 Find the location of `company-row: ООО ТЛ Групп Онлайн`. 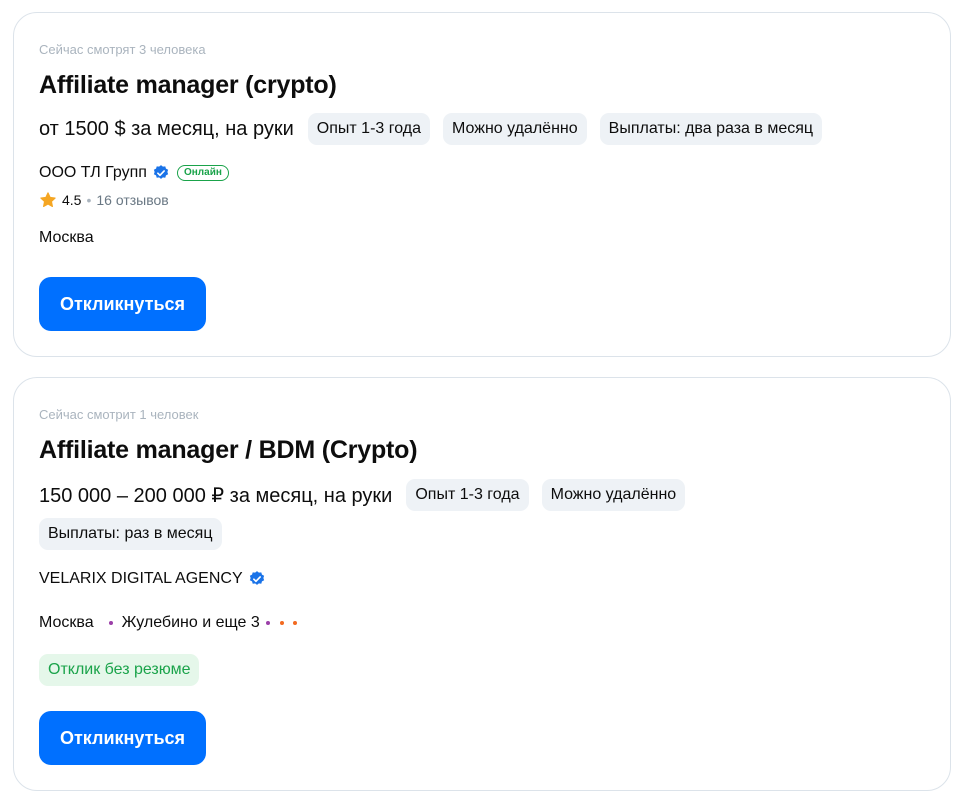

company-row: ООО ТЛ Групп Онлайн is located at coordinates (134, 173).